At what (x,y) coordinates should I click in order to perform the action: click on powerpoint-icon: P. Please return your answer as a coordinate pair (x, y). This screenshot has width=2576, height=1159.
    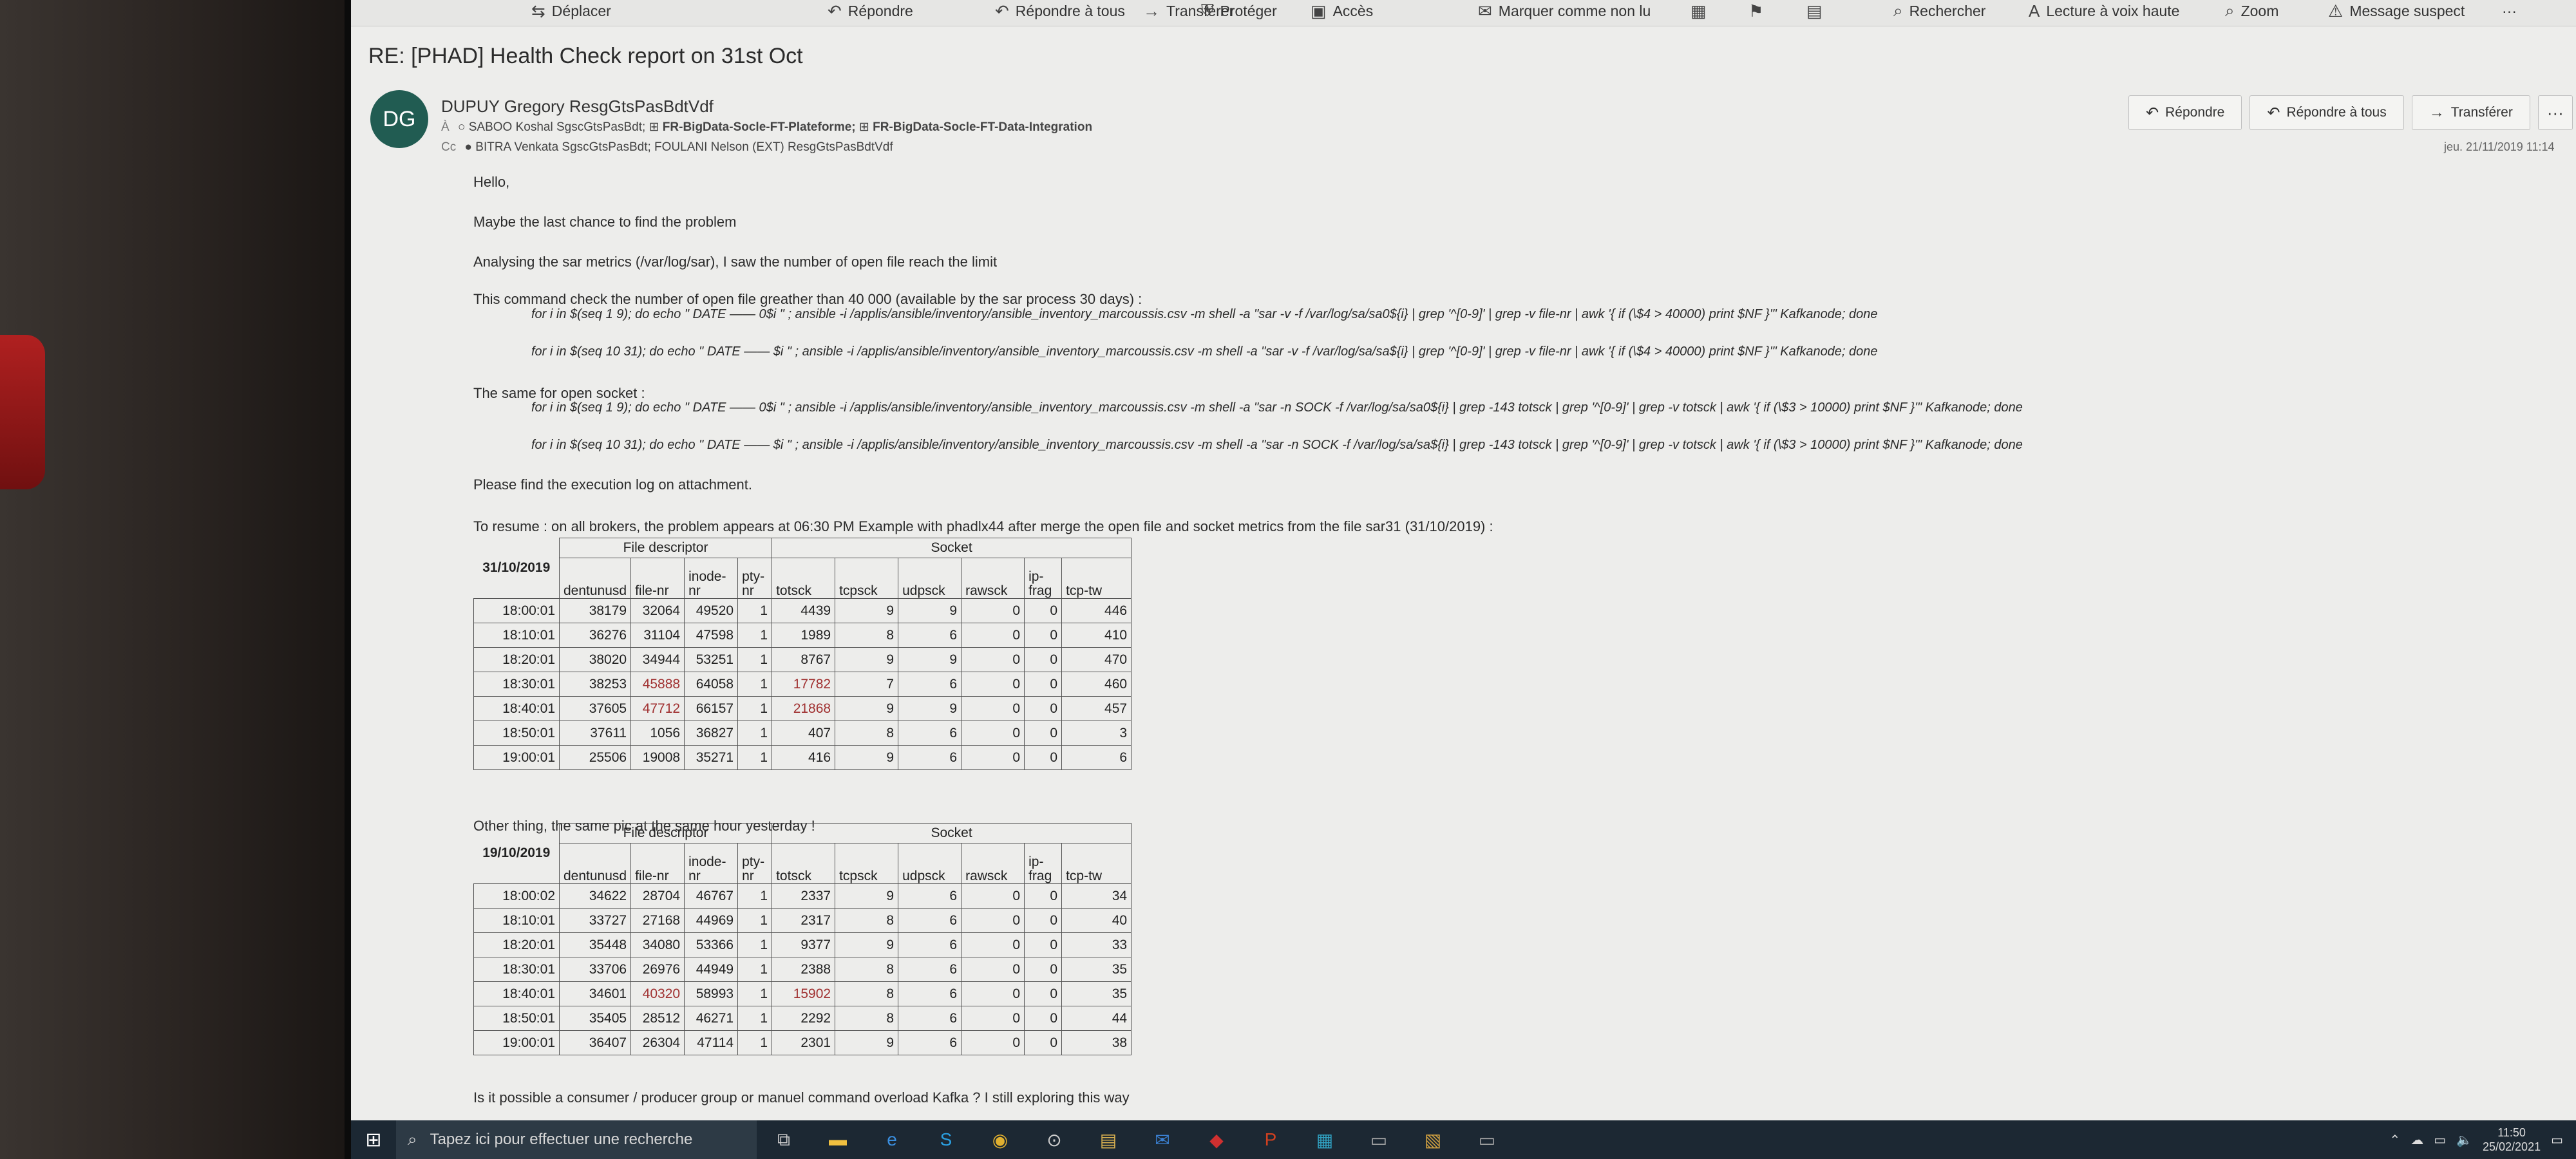
    Looking at the image, I should click on (1271, 1139).